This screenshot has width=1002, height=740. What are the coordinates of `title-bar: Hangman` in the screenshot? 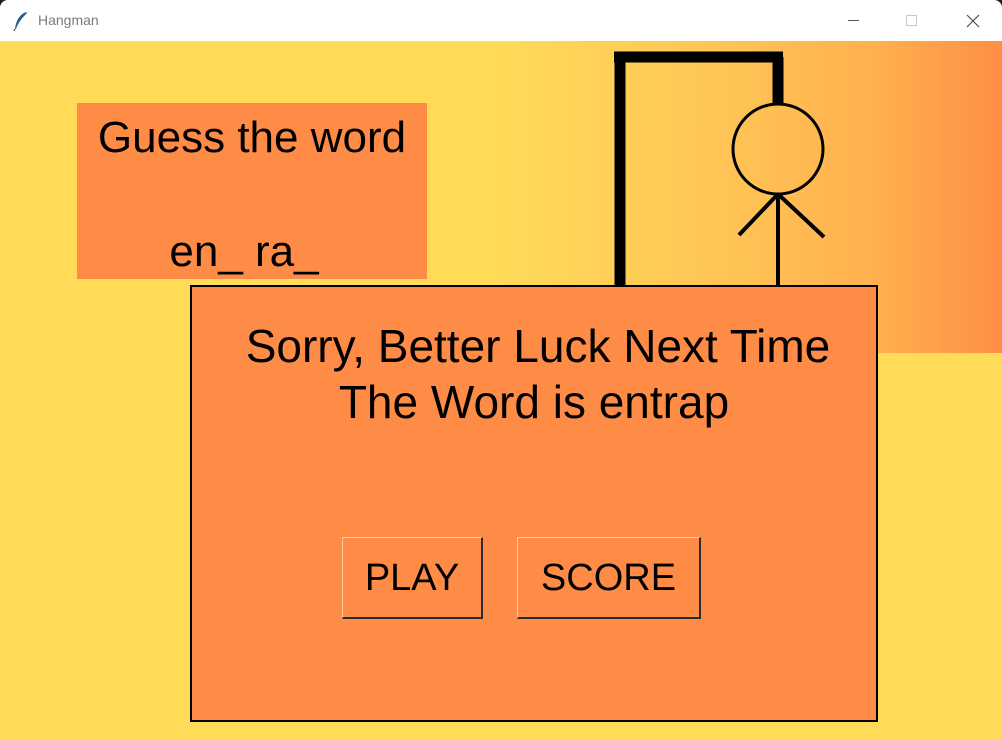 It's located at (501, 21).